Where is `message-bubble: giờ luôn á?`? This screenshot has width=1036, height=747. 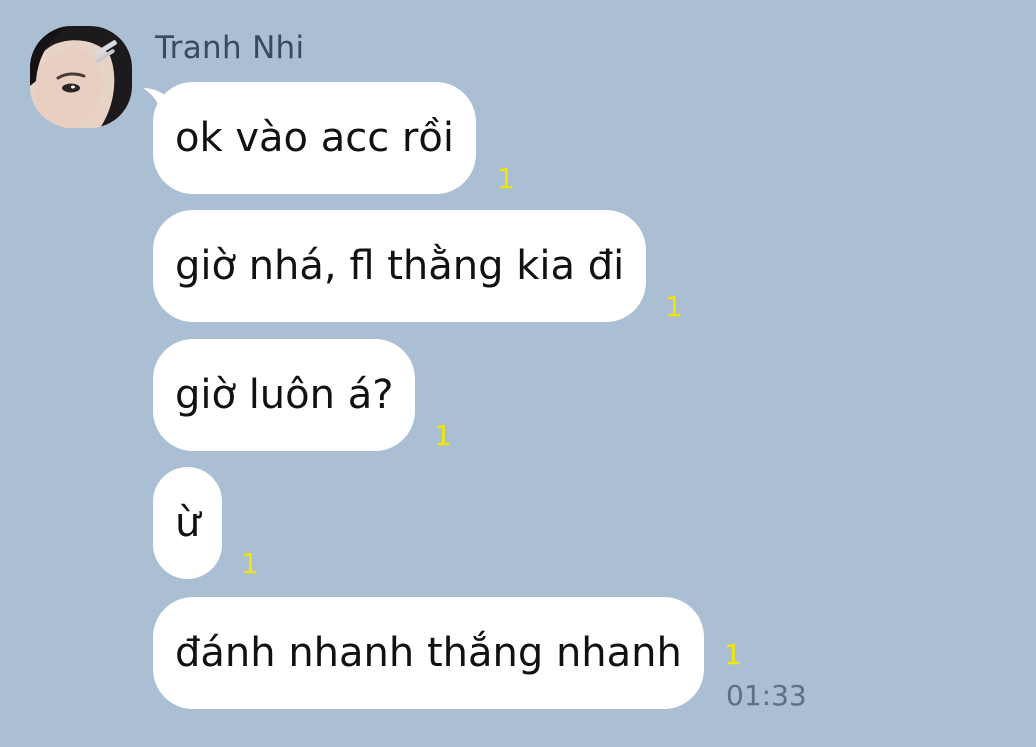 message-bubble: giờ luôn á? is located at coordinates (284, 395).